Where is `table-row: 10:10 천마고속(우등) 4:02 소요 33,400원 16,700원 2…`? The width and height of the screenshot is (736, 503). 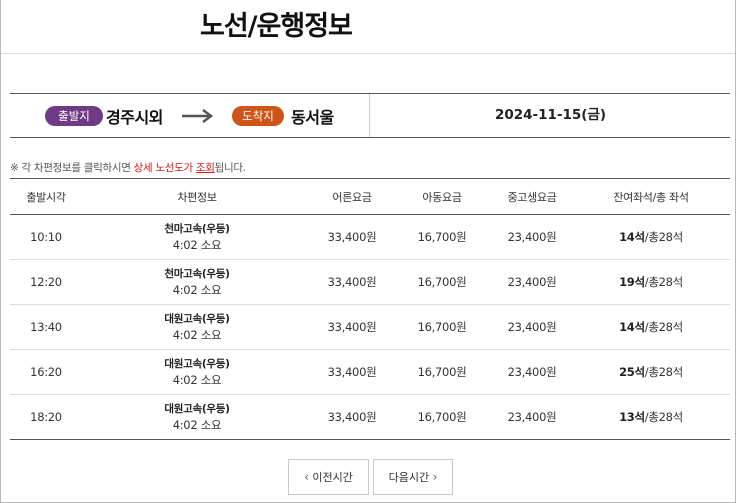 table-row: 10:10 천마고속(우등) 4:02 소요 33,400원 16,700원 2… is located at coordinates (370, 237).